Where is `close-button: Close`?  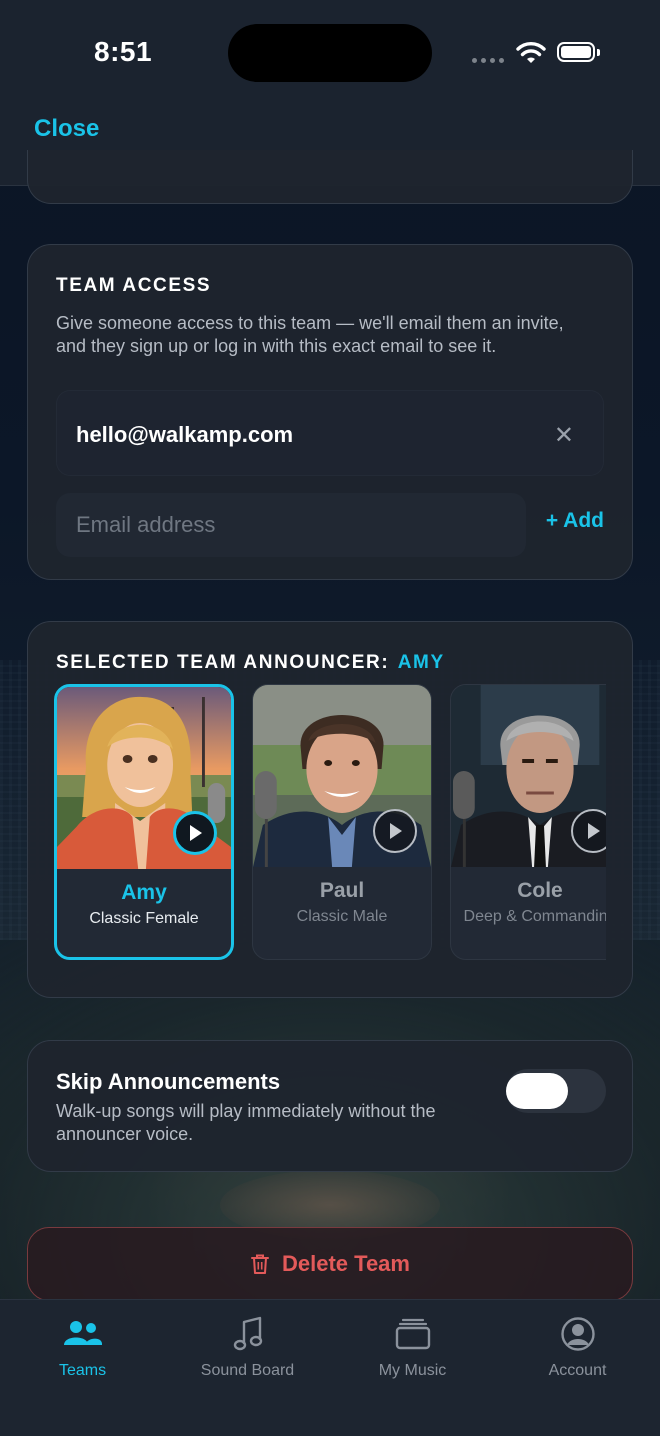 close-button: Close is located at coordinates (66, 129).